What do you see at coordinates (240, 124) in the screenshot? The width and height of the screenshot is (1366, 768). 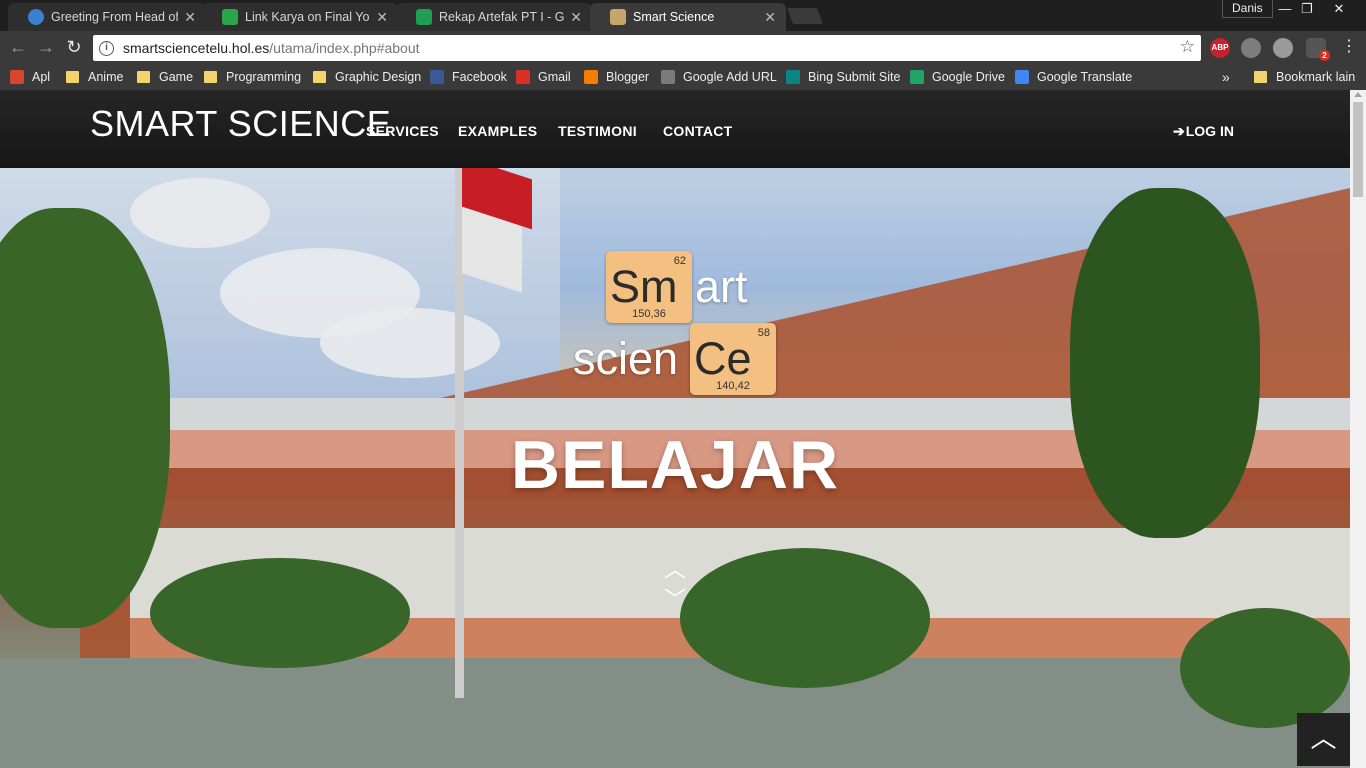 I see `site-brand: SMART SCIENCE` at bounding box center [240, 124].